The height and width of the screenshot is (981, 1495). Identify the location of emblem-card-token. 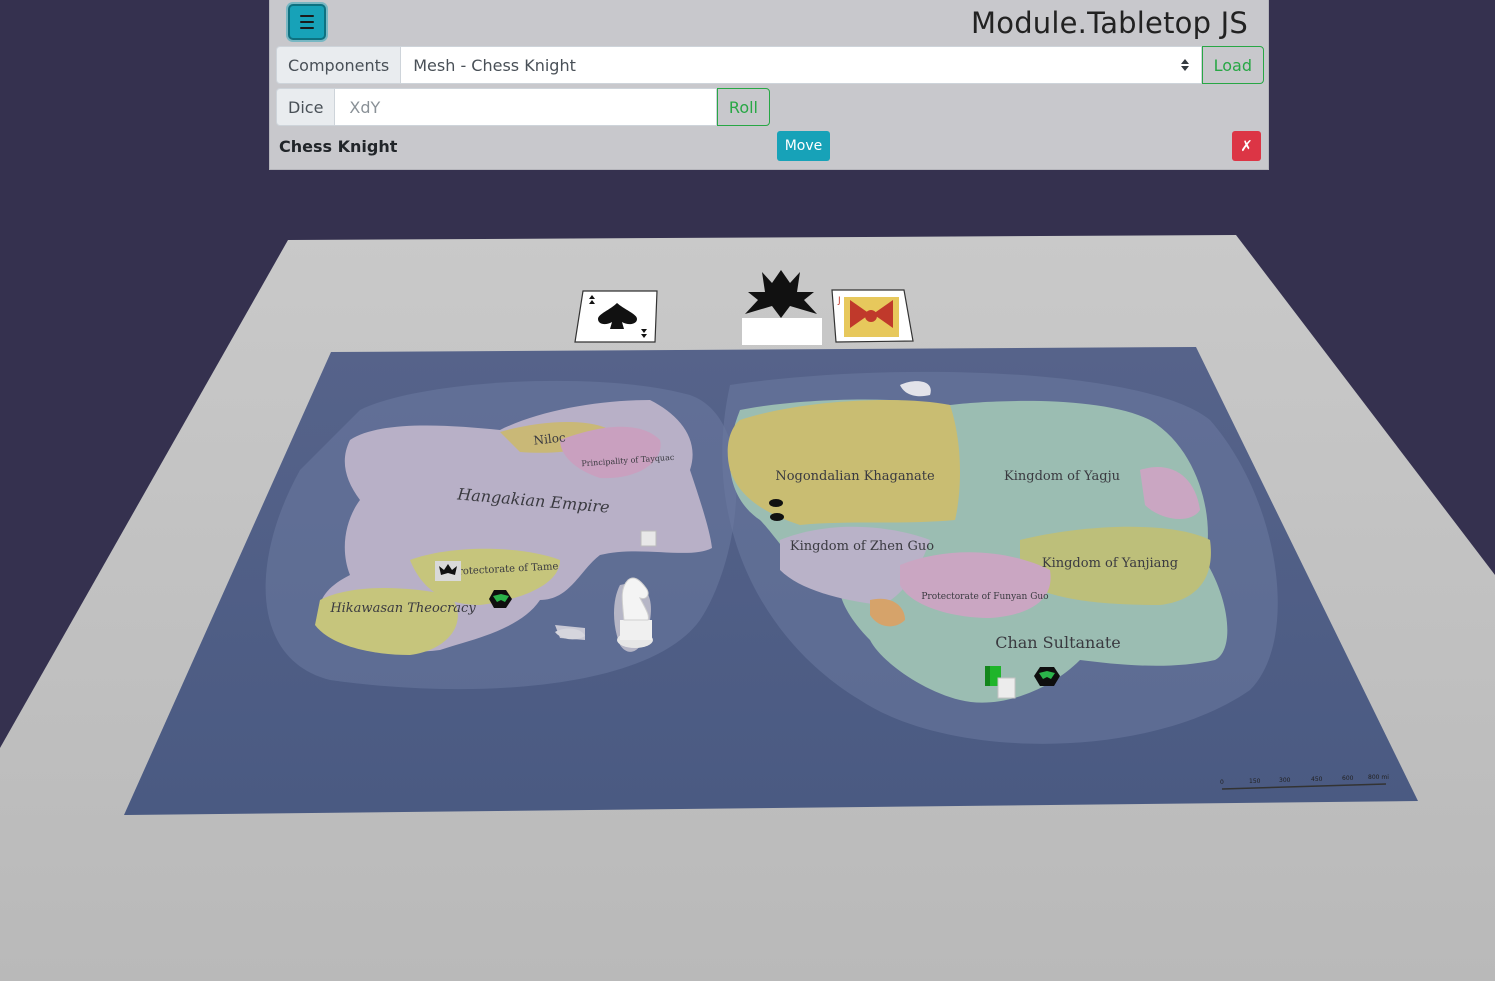
(448, 571).